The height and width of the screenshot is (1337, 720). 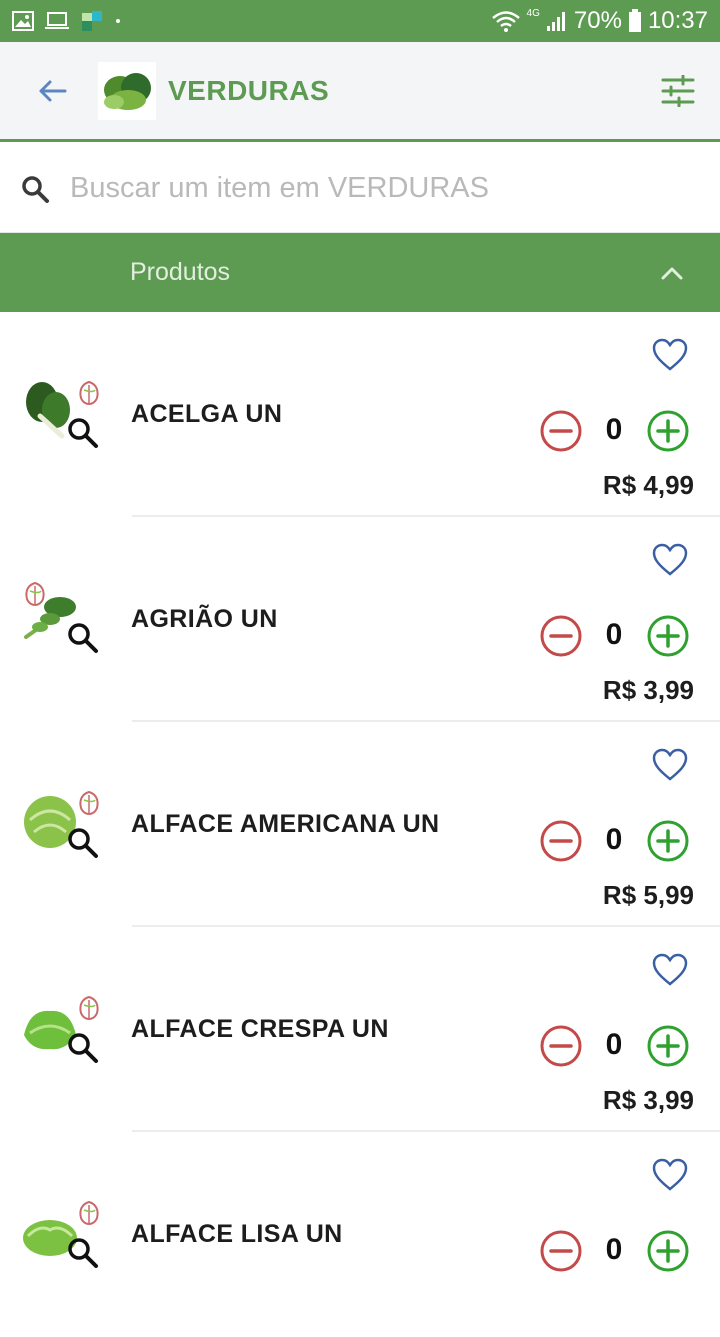 I want to click on product-price: R$ 5,99, so click(x=648, y=895).